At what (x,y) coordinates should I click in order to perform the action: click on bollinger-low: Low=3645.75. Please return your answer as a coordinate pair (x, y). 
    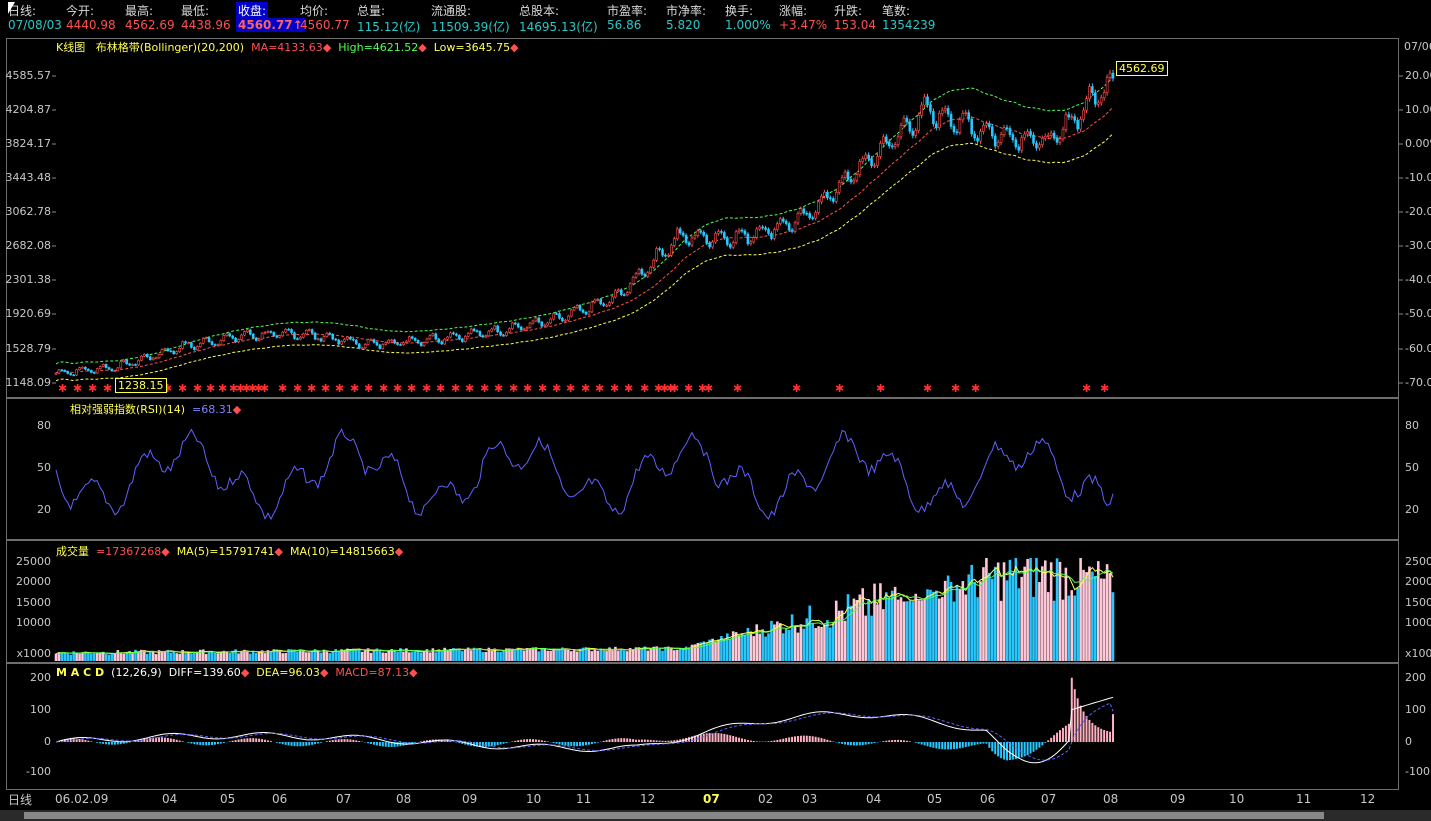
    Looking at the image, I should click on (472, 47).